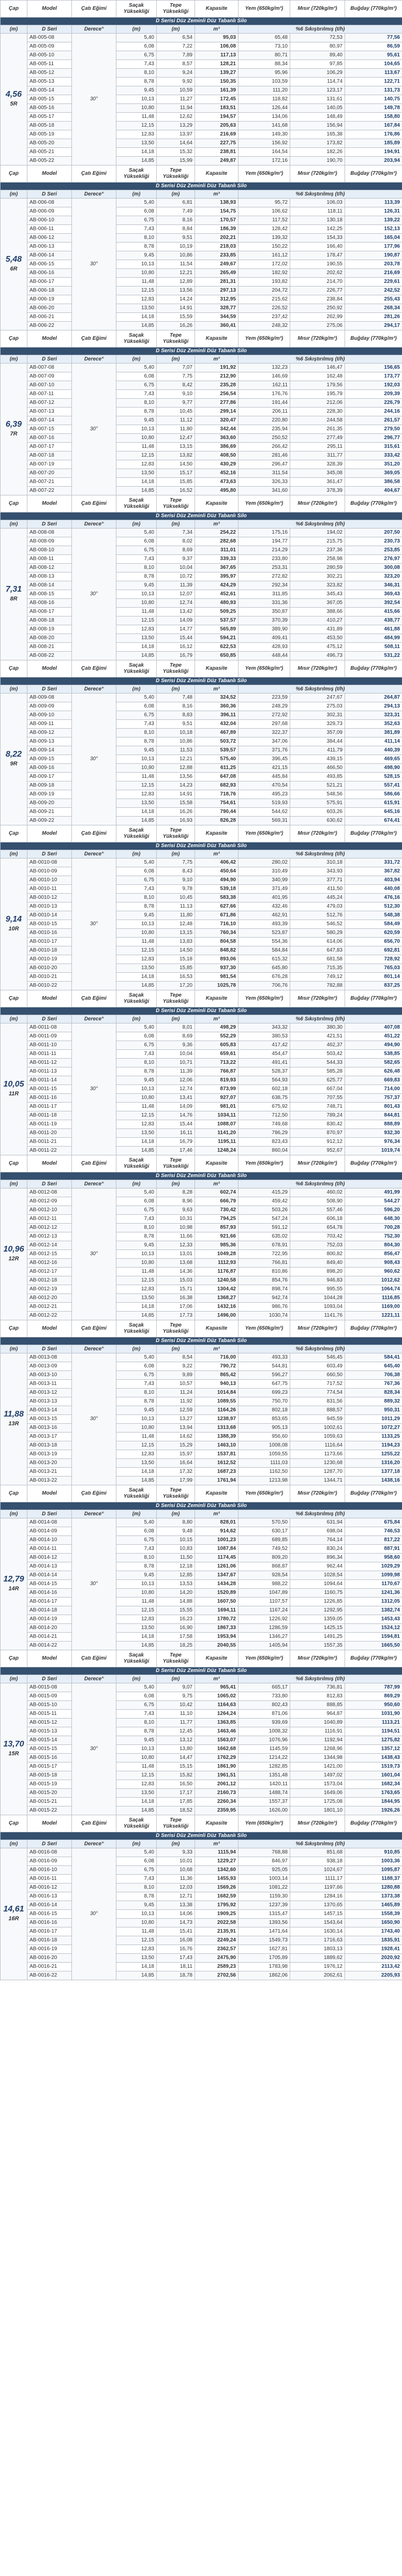 The height and width of the screenshot is (2576, 402). What do you see at coordinates (264, 1401) in the screenshot?
I see `value-cell: 750,70` at bounding box center [264, 1401].